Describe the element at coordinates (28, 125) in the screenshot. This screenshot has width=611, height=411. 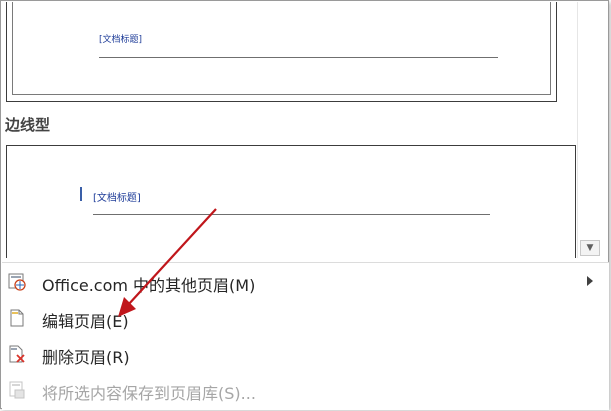
I see `gallery-section-heading: 边线型` at that location.